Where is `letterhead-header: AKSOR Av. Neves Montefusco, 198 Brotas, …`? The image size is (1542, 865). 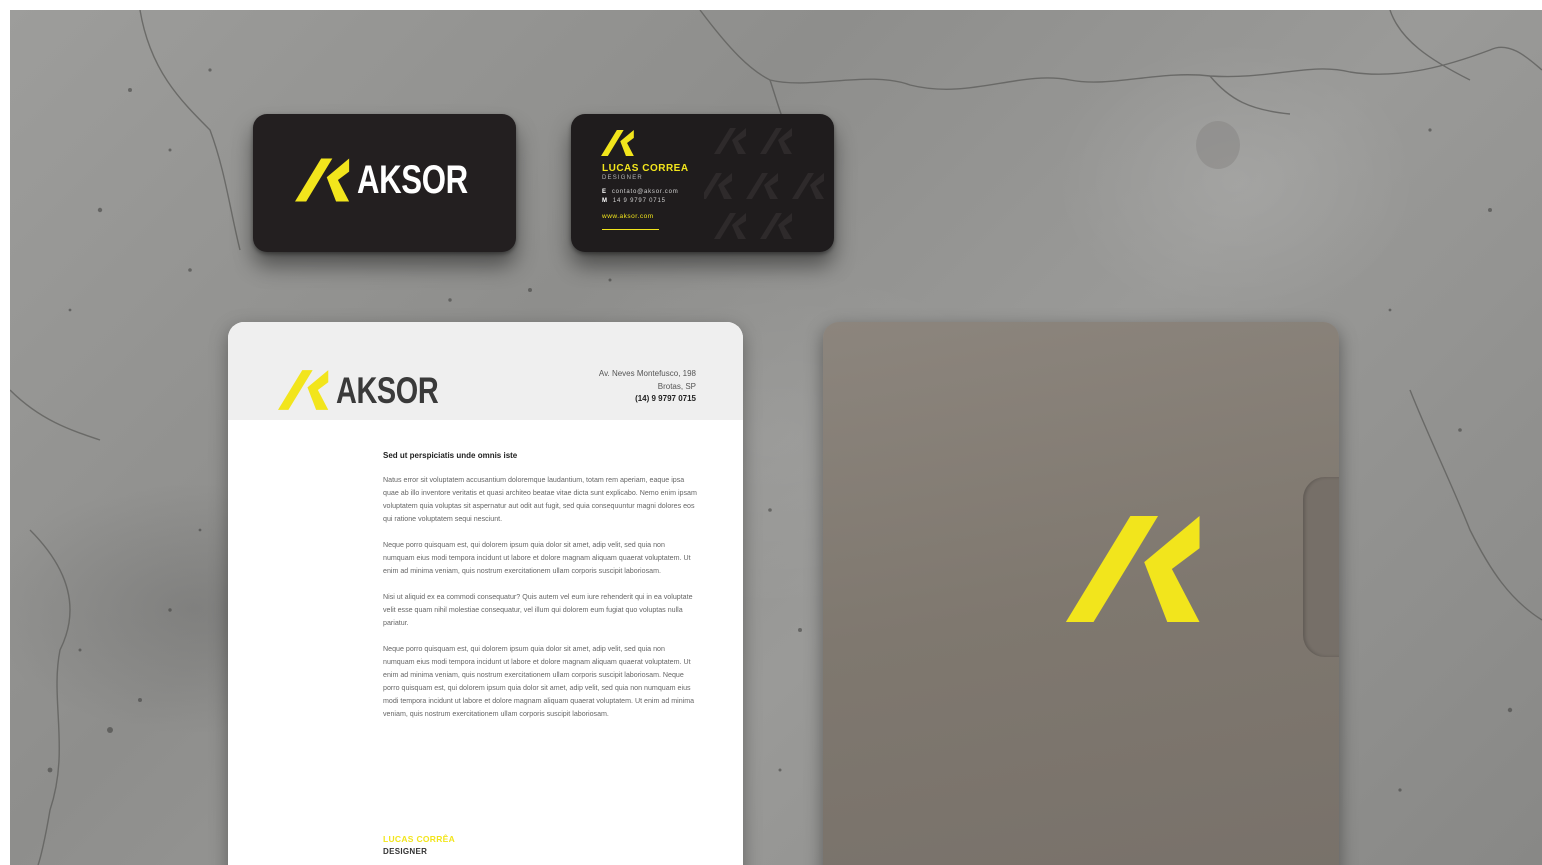
letterhead-header: AKSOR Av. Neves Montefusco, 198 Brotas, … is located at coordinates (485, 371).